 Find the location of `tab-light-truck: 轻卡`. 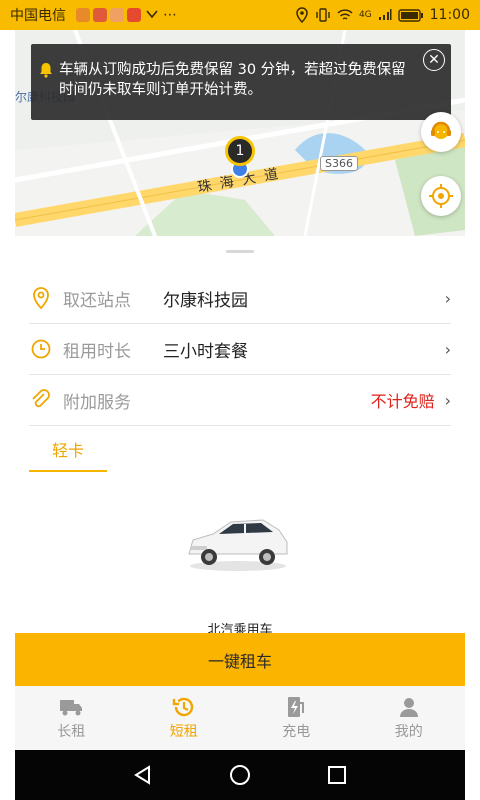

tab-light-truck: 轻卡 is located at coordinates (68, 450).